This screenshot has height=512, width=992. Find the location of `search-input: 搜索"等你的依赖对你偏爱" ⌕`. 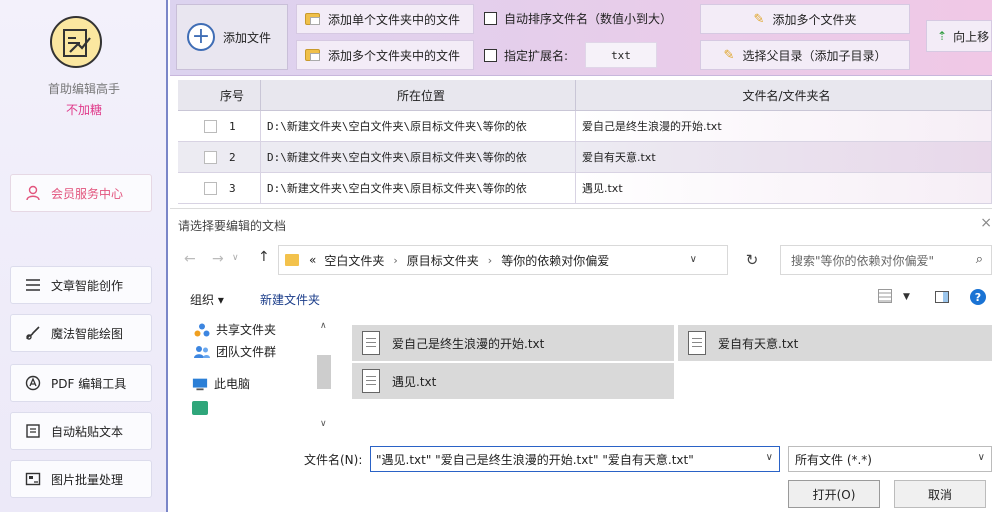

search-input: 搜索"等你的依赖对你偏爱" ⌕ is located at coordinates (886, 260).